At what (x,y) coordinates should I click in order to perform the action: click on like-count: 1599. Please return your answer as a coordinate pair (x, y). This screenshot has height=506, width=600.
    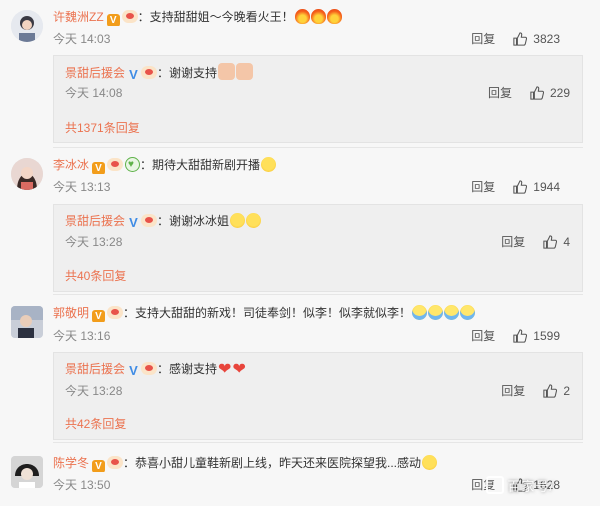
    Looking at the image, I should click on (546, 336).